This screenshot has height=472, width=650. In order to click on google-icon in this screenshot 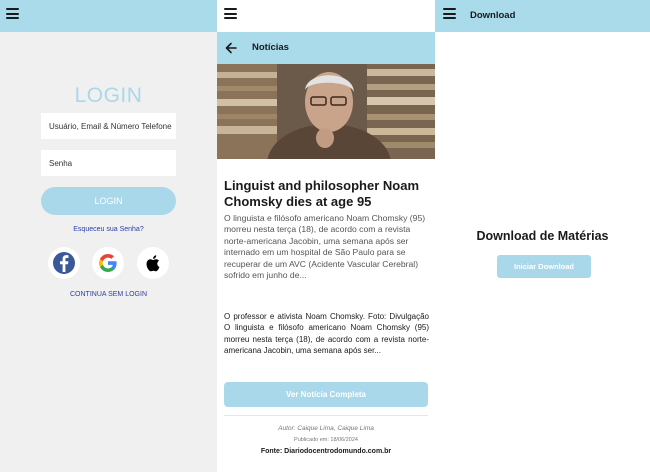, I will do `click(108, 263)`.